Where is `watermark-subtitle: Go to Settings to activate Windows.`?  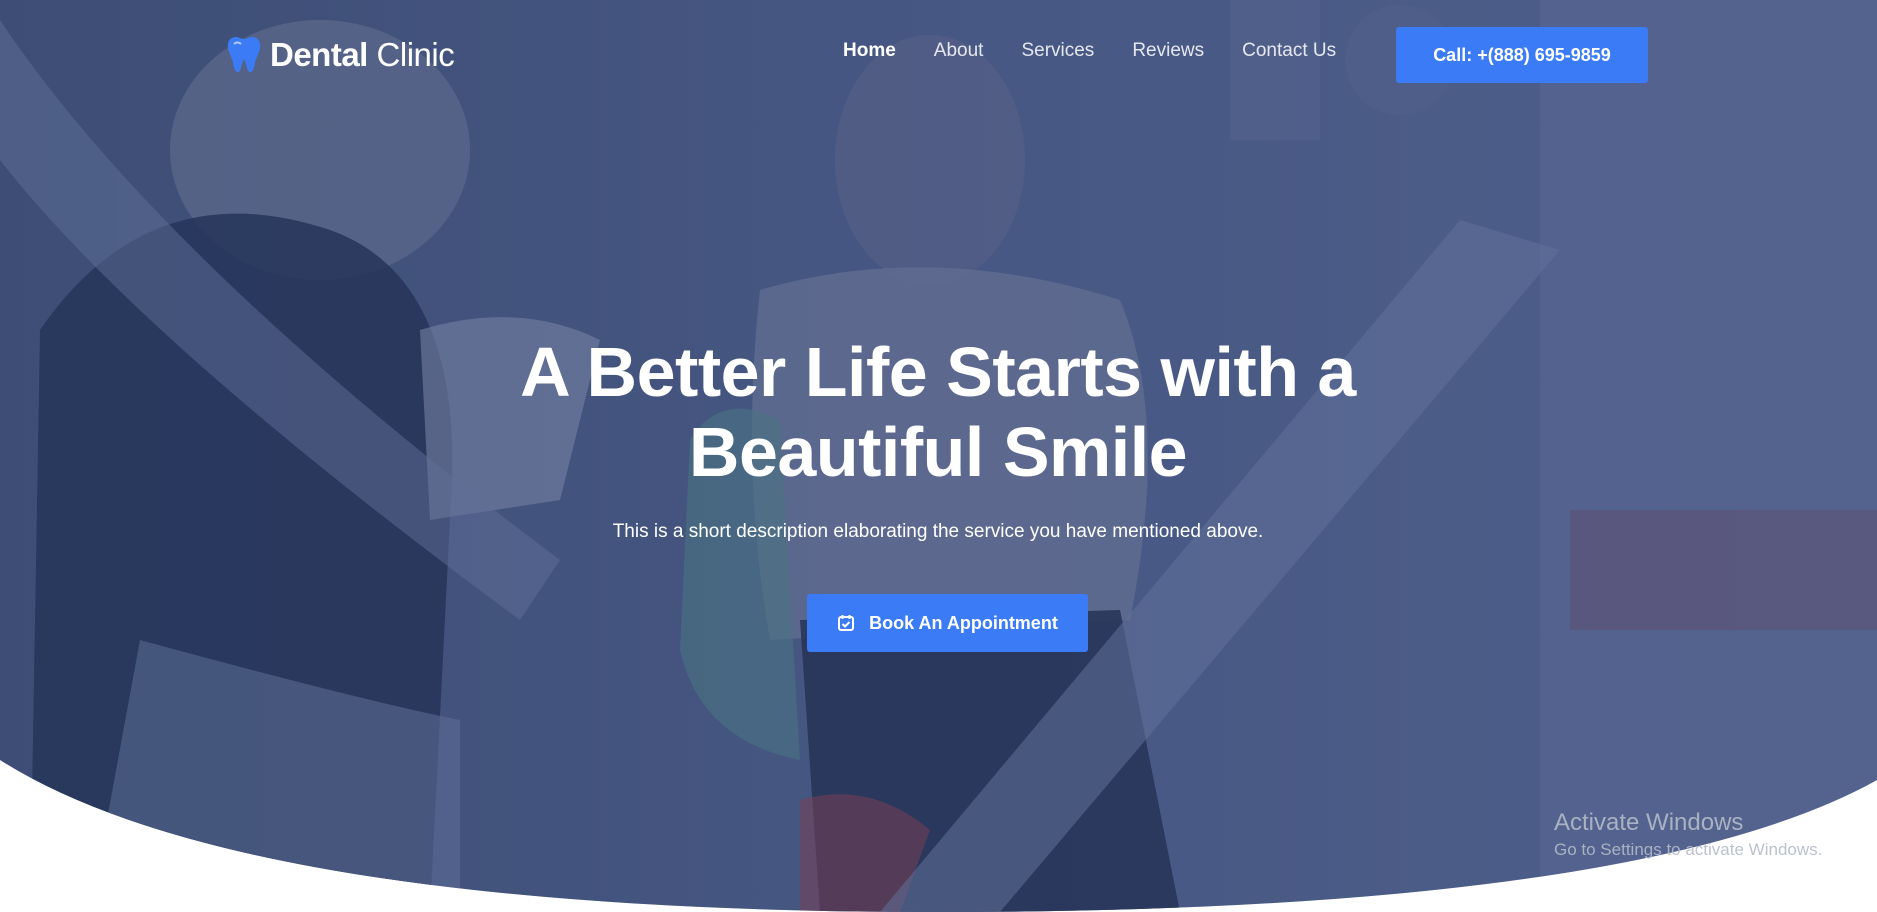 watermark-subtitle: Go to Settings to activate Windows. is located at coordinates (1688, 849).